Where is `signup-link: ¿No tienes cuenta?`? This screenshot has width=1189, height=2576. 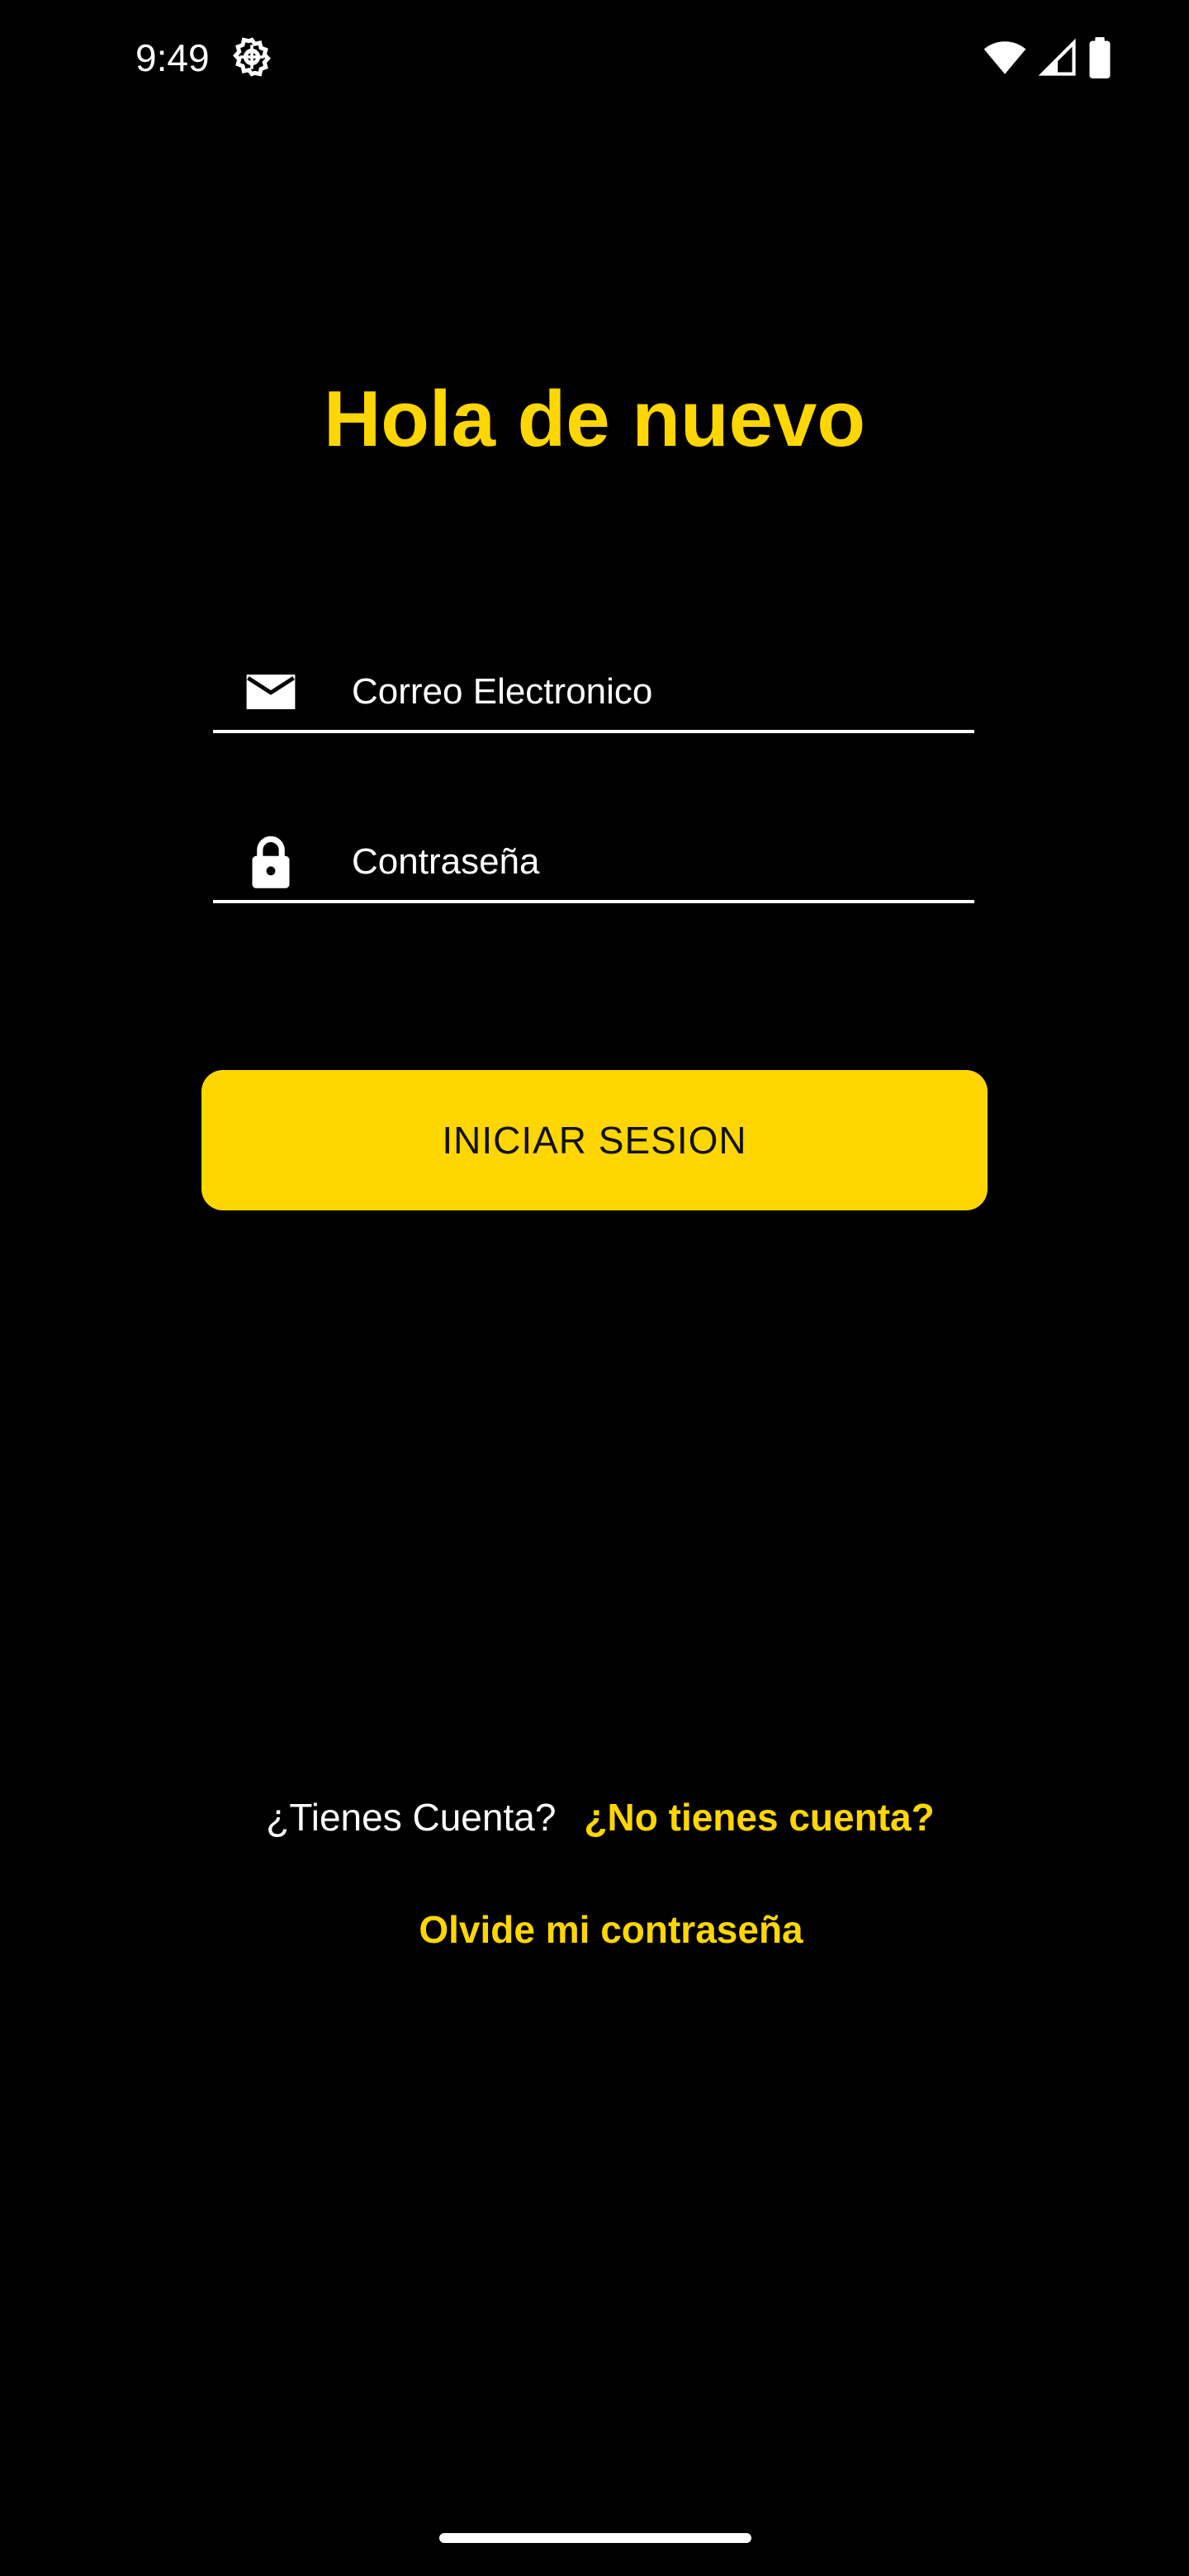
signup-link: ¿No tienes cuenta? is located at coordinates (759, 1817).